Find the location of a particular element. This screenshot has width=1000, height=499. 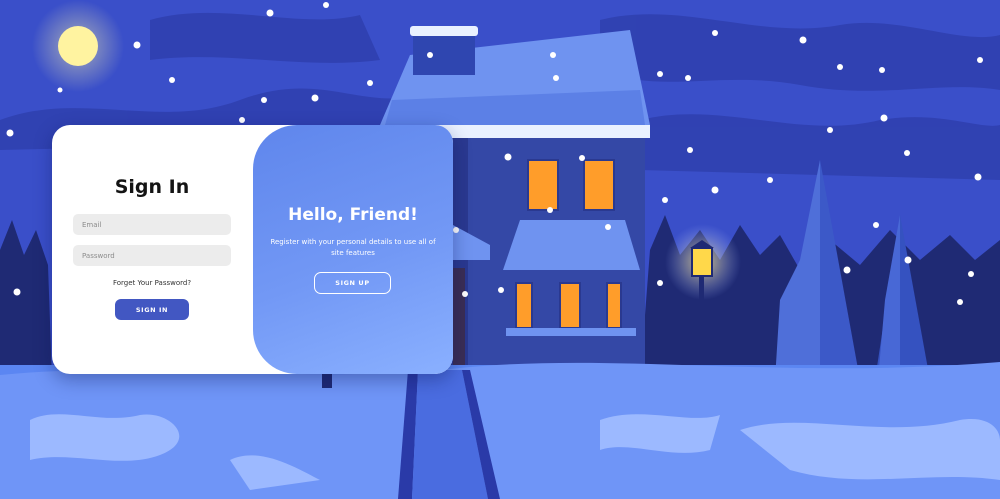

forgot-password-link: Forget Your Password? is located at coordinates (152, 283).